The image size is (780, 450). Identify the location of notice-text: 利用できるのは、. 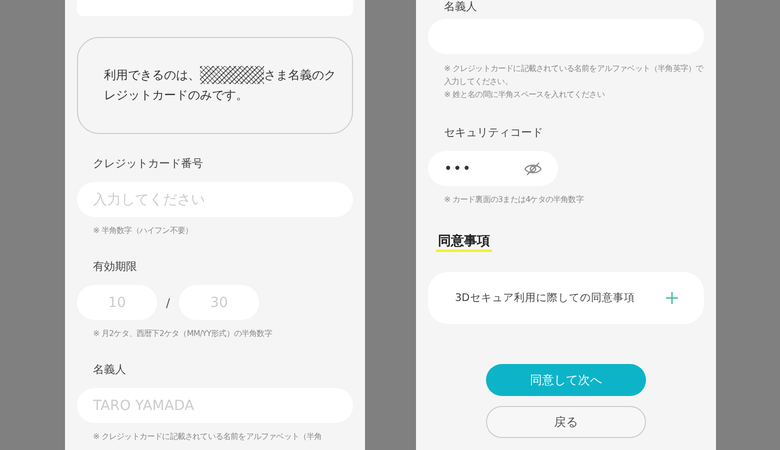
(152, 75).